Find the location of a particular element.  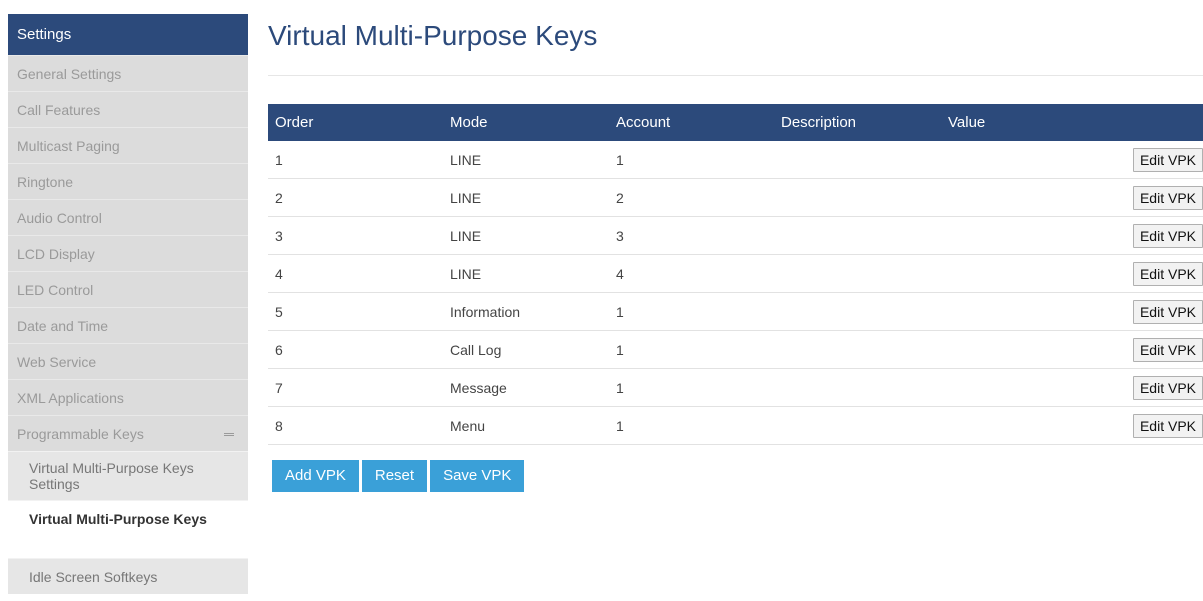

sidebar-item-call-features: Call Features is located at coordinates (128, 109).